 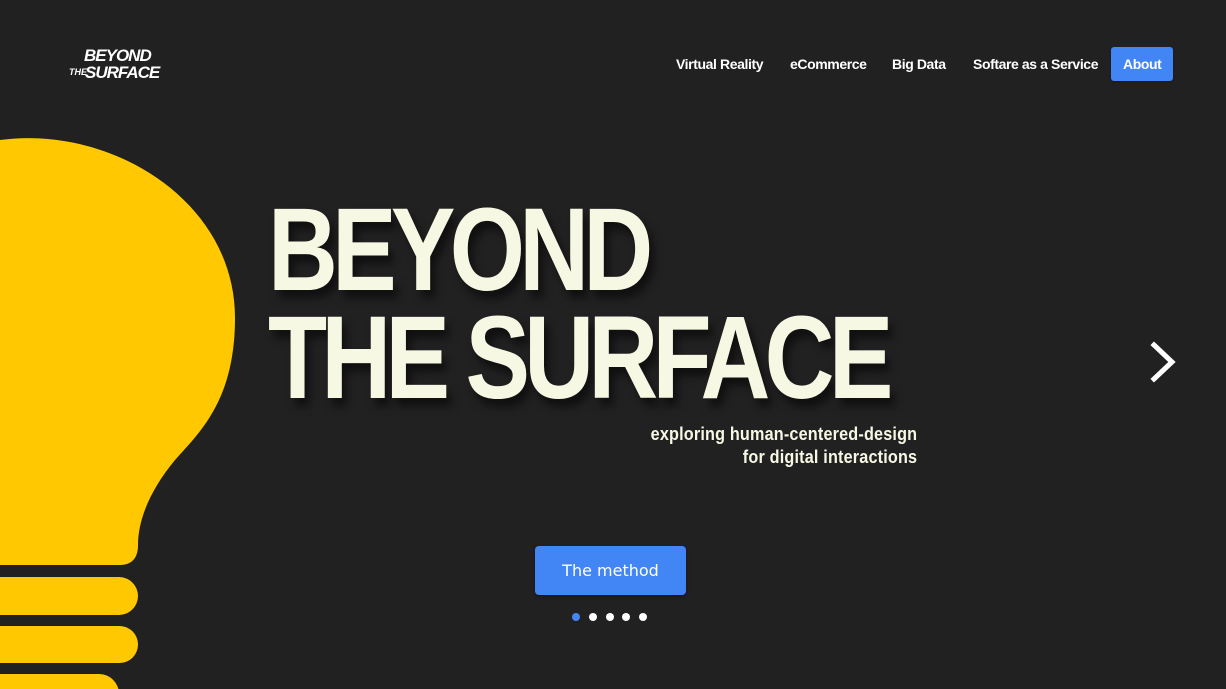 I want to click on chevron-right-icon, so click(x=1163, y=362).